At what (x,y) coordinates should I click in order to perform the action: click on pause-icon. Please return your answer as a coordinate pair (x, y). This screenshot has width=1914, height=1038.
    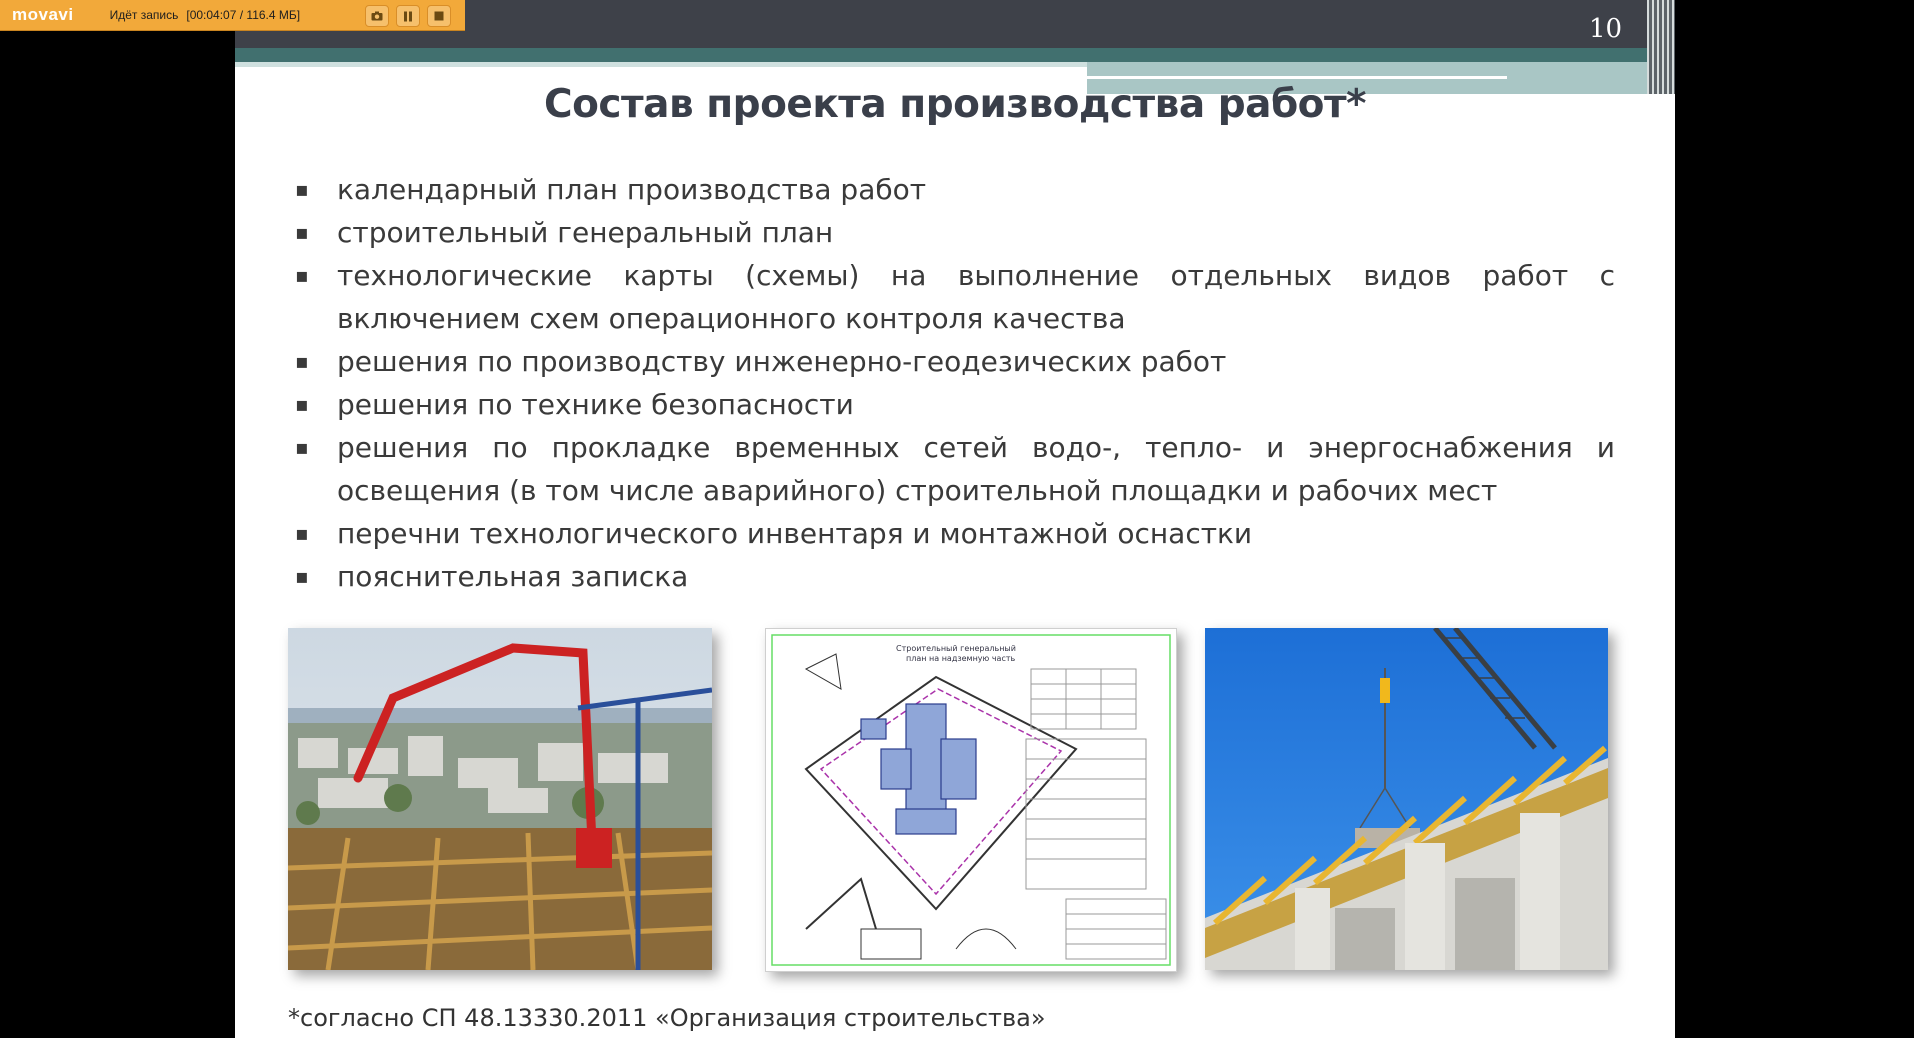
    Looking at the image, I should click on (408, 16).